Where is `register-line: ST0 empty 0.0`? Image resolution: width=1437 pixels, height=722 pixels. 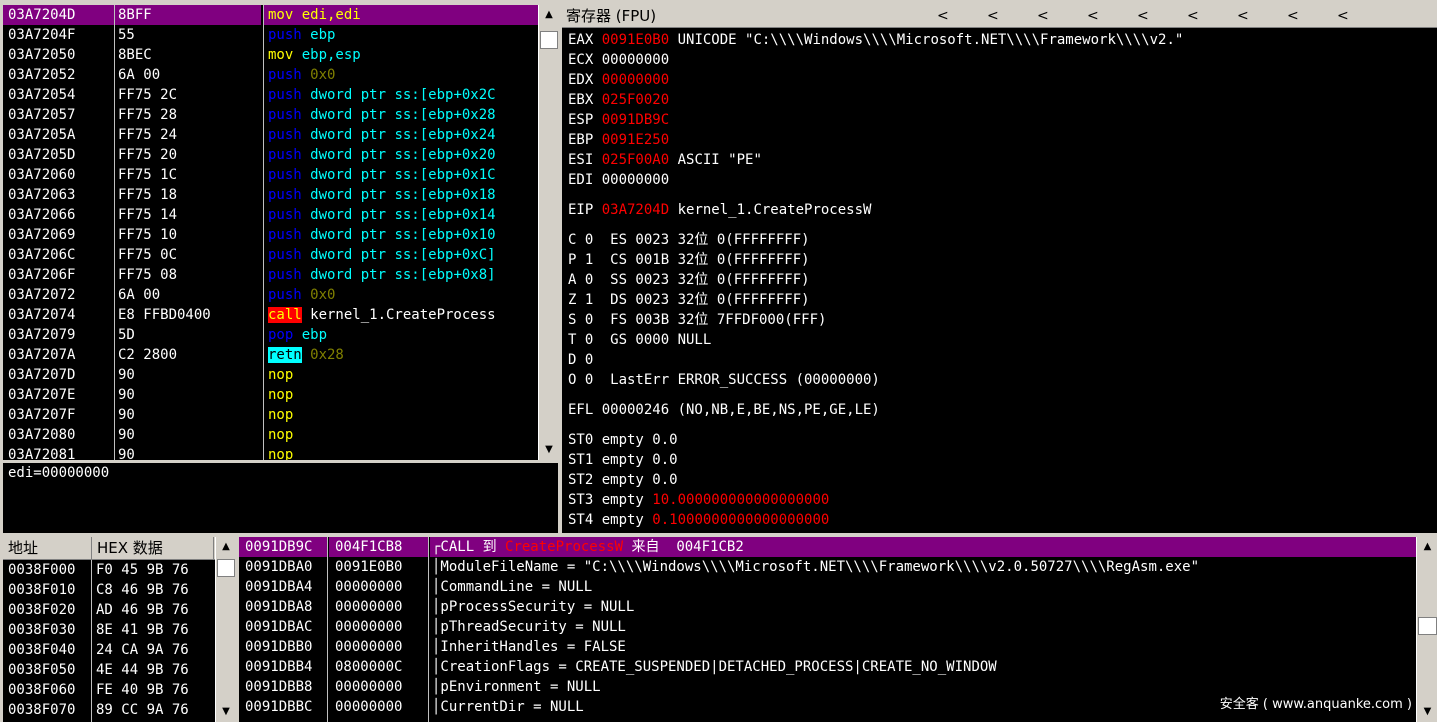 register-line: ST0 empty 0.0 is located at coordinates (623, 440).